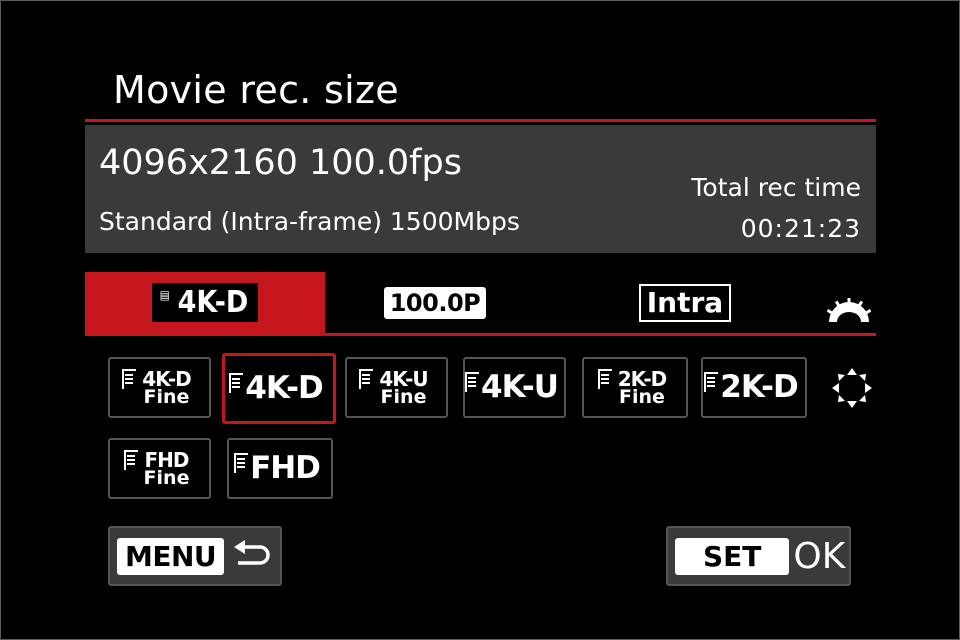  I want to click on option-2k-d-fine: 2K-D Fine, so click(635, 387).